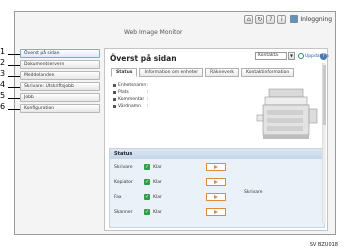  What do you see at coordinates (60, 53) in the screenshot?
I see `sidebar-item-top-page: Överst på sidan` at bounding box center [60, 53].